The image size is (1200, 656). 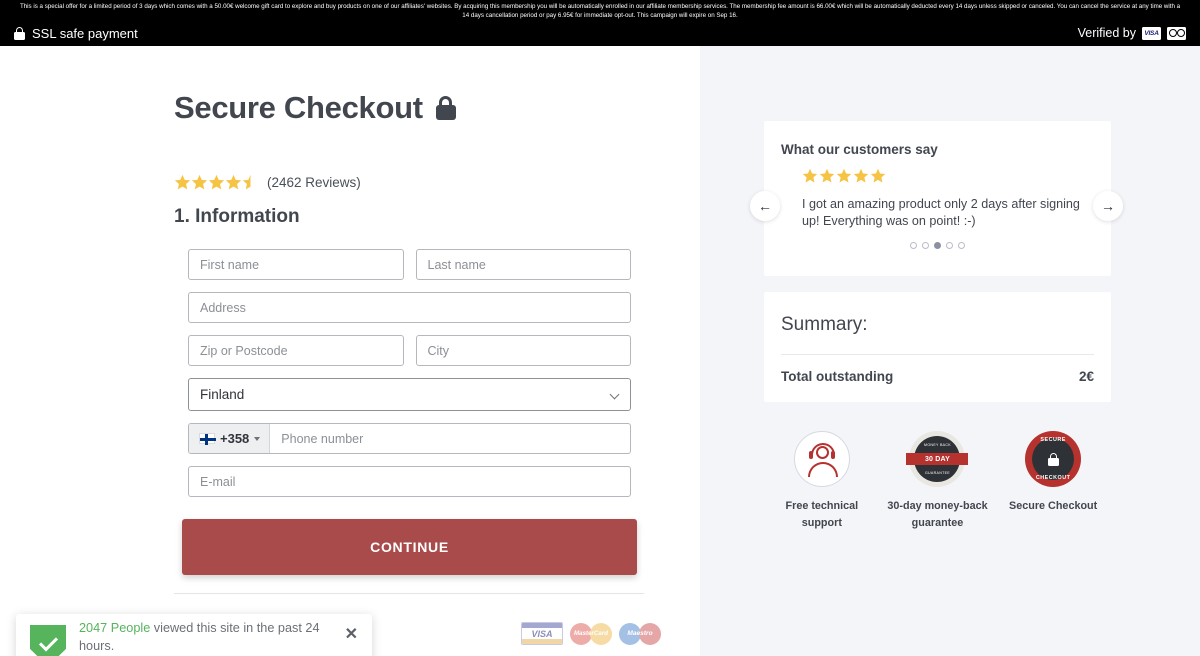 I want to click on city-placeholder: City, so click(x=438, y=350).